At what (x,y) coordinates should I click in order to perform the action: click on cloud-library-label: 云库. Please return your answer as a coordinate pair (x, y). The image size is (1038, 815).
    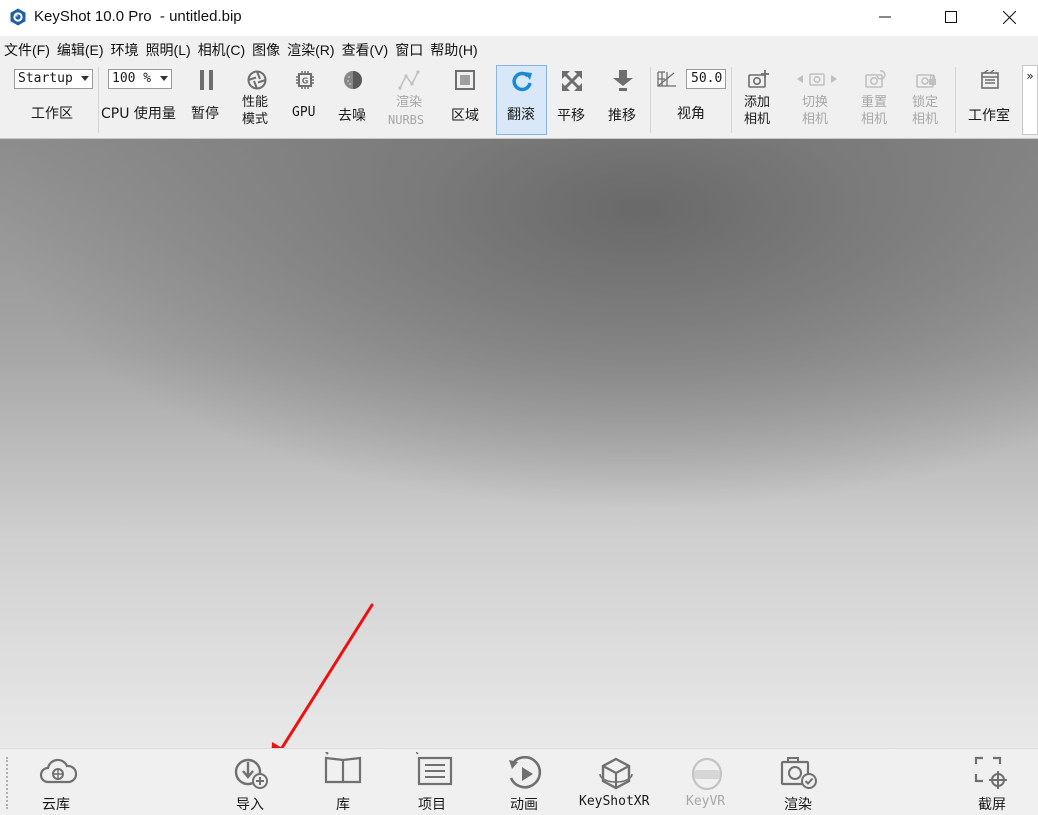
    Looking at the image, I should click on (56, 805).